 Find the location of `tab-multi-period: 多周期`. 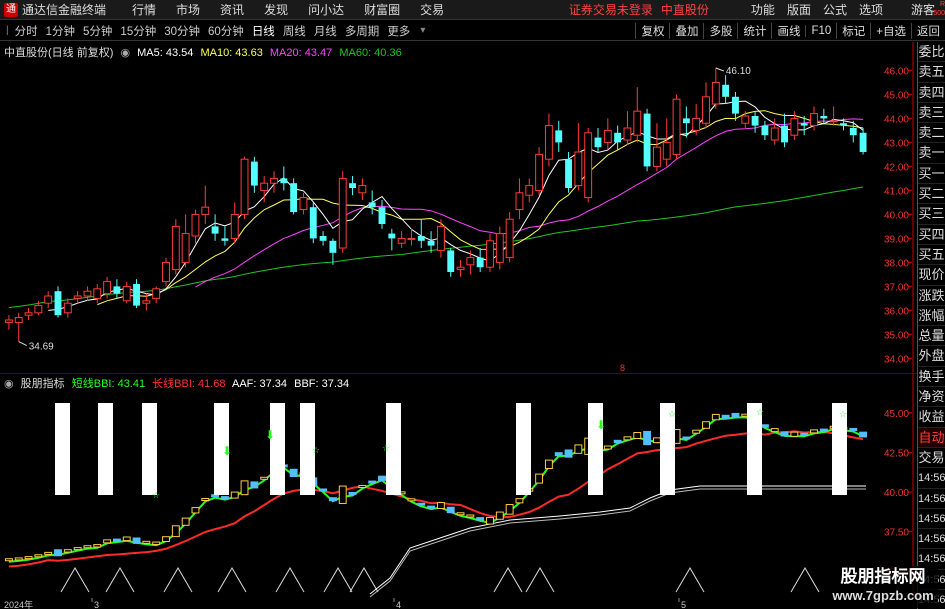

tab-multi-period: 多周期 is located at coordinates (362, 31).